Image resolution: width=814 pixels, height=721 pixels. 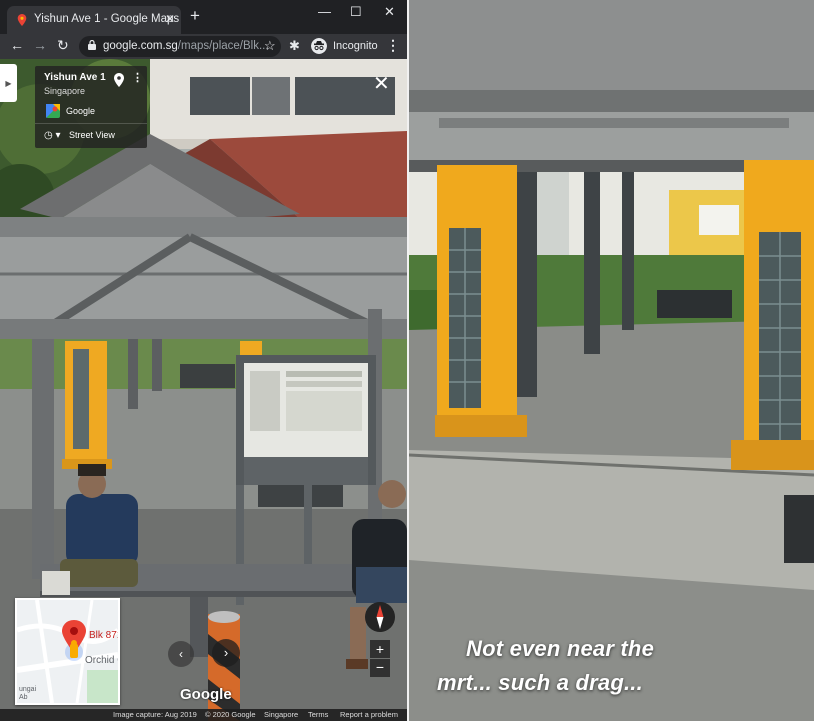 I want to click on maximize-button: ☐, so click(x=356, y=12).